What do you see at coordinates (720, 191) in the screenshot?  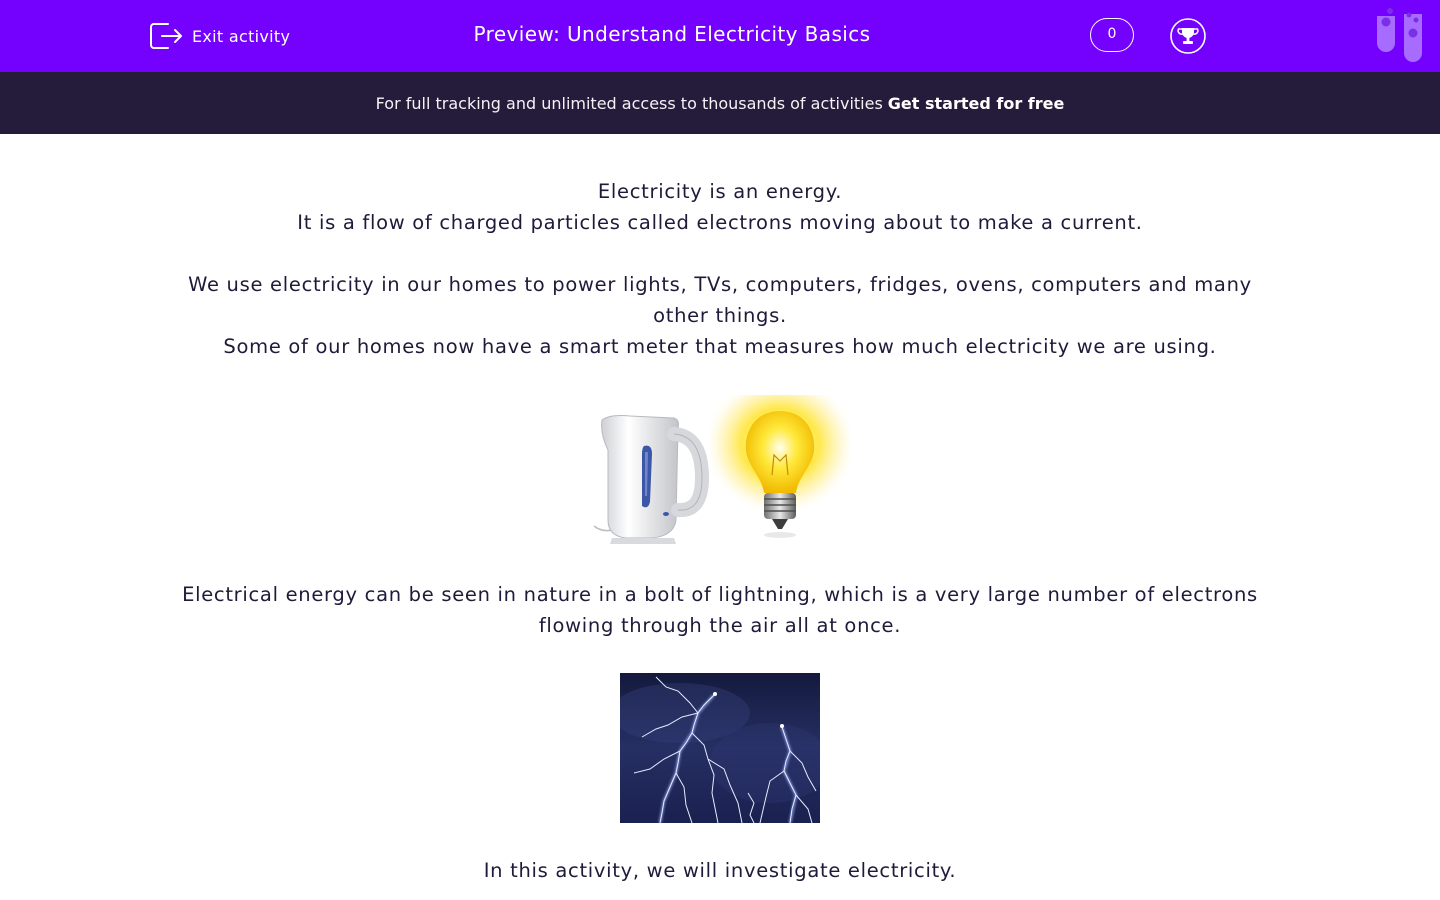 I see `intro-line-1: Electricity is an energy.` at bounding box center [720, 191].